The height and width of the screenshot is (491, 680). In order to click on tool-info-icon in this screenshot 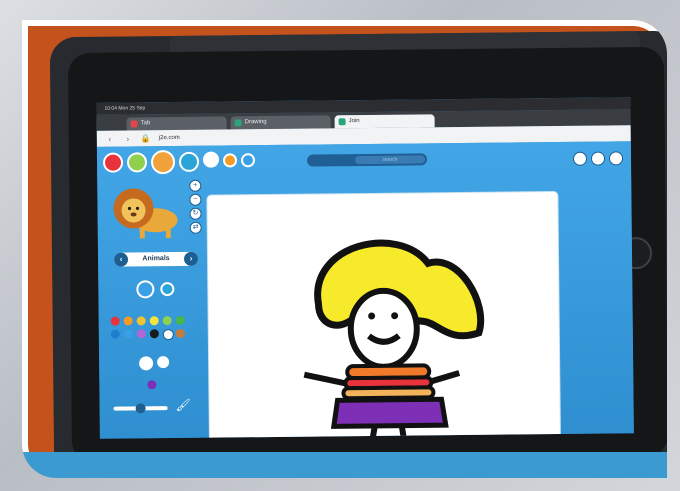, I will do `click(248, 160)`.